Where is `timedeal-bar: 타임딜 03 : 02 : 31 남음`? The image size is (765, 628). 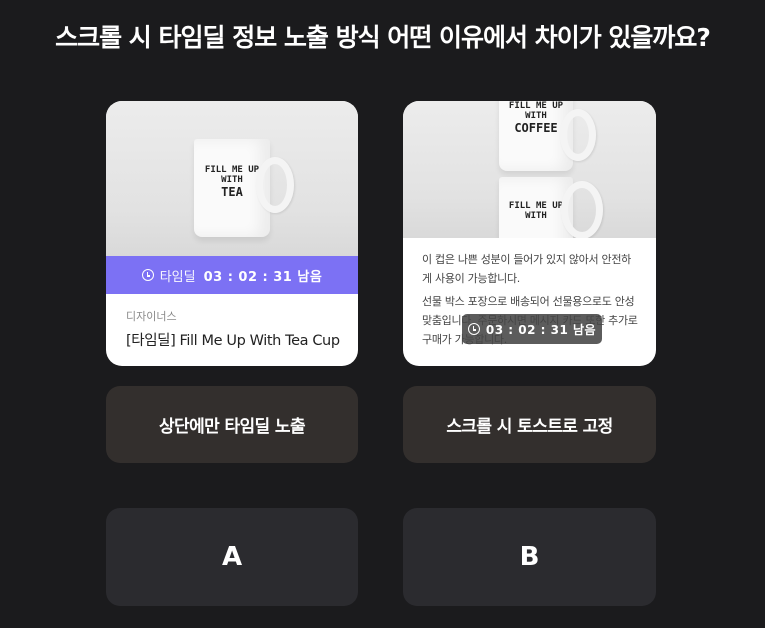 timedeal-bar: 타임딜 03 : 02 : 31 남음 is located at coordinates (232, 275).